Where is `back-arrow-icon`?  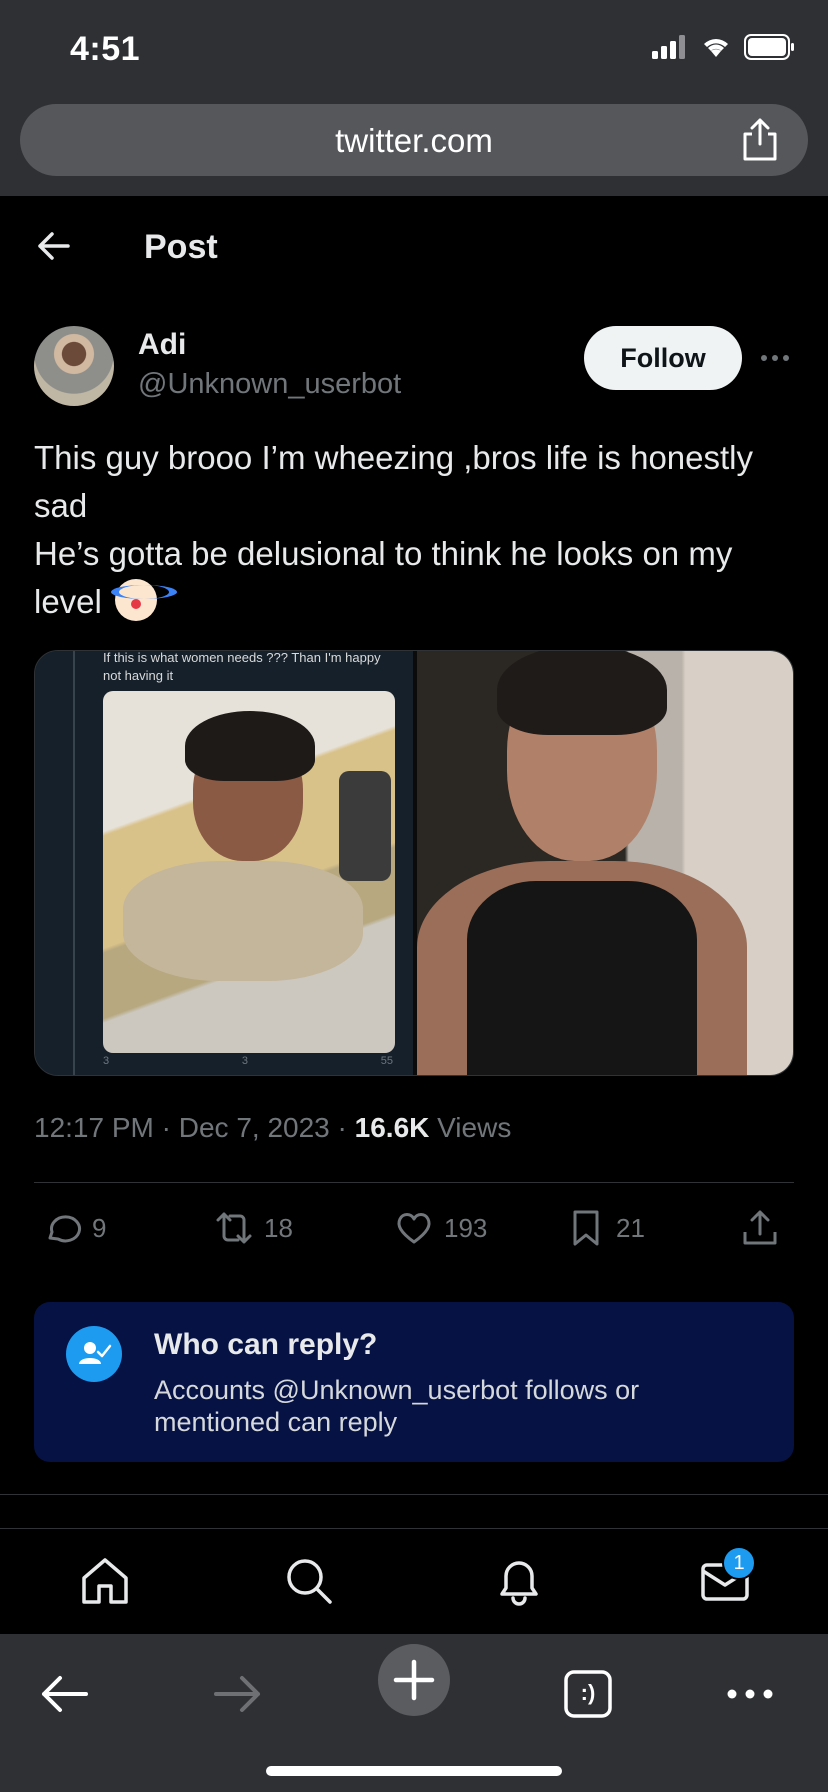 back-arrow-icon is located at coordinates (54, 246).